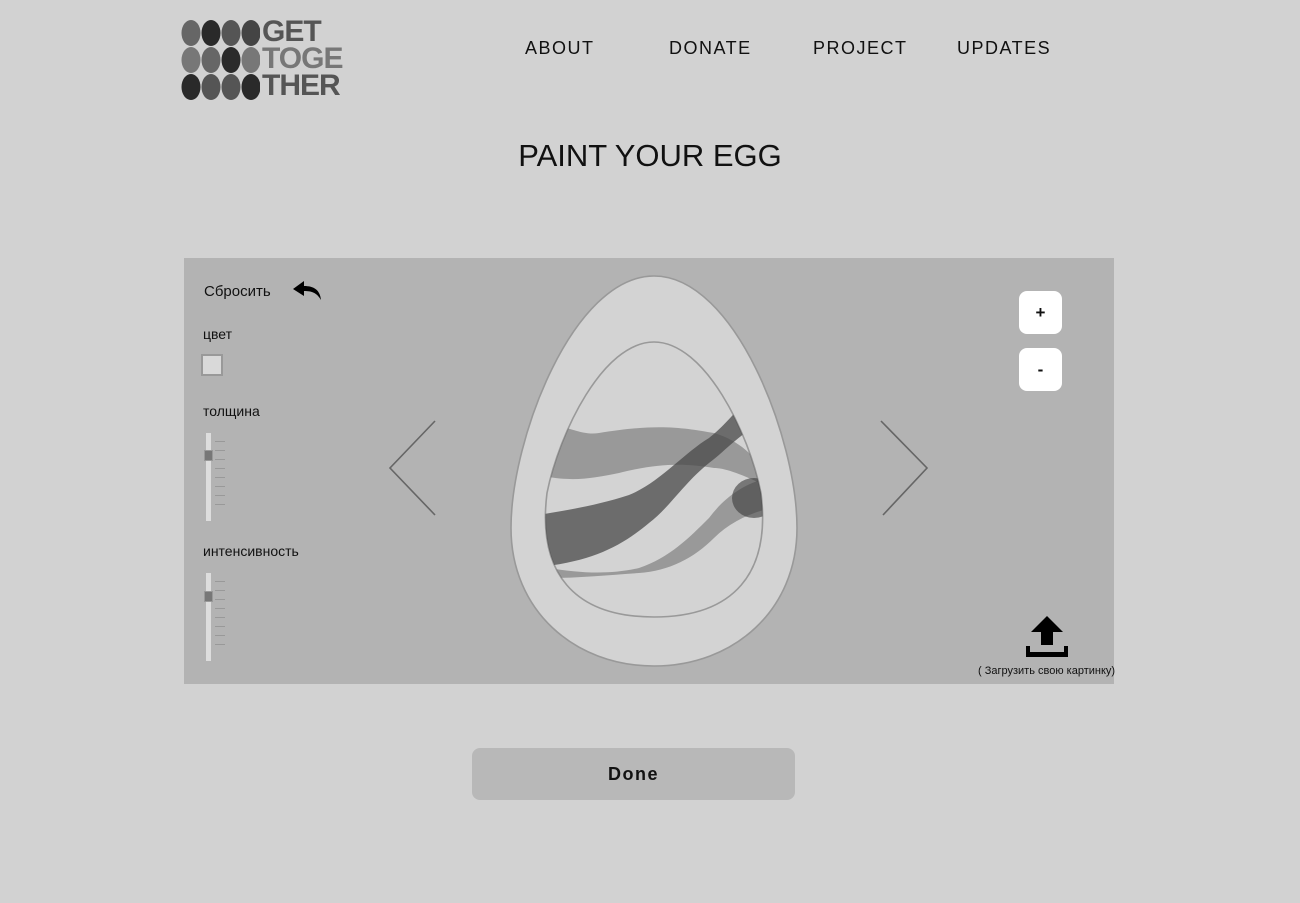 This screenshot has height=903, width=1300. I want to click on nav-updates: UPDATES, so click(1004, 48).